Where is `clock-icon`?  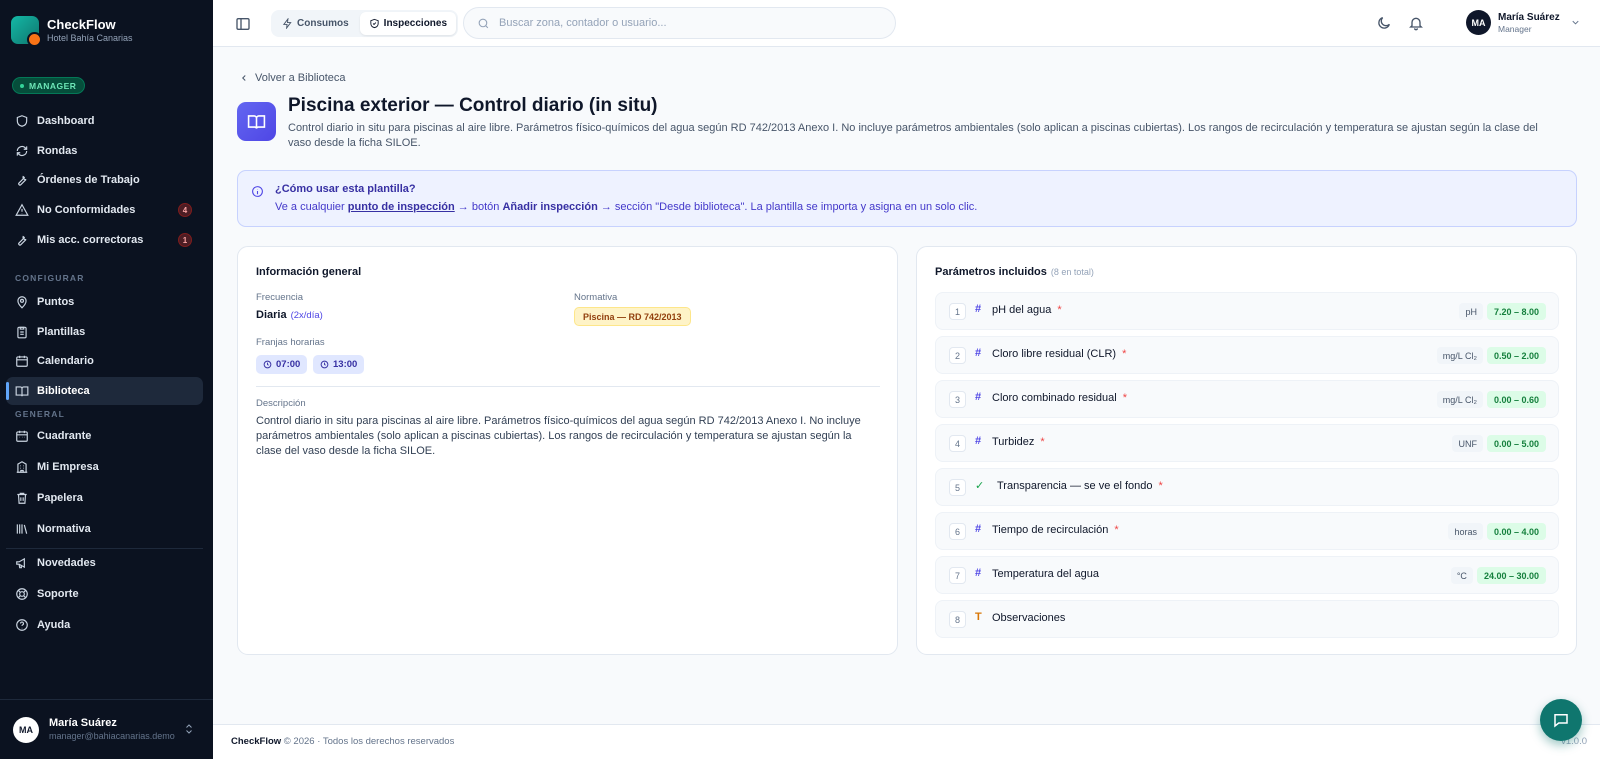 clock-icon is located at coordinates (267, 364).